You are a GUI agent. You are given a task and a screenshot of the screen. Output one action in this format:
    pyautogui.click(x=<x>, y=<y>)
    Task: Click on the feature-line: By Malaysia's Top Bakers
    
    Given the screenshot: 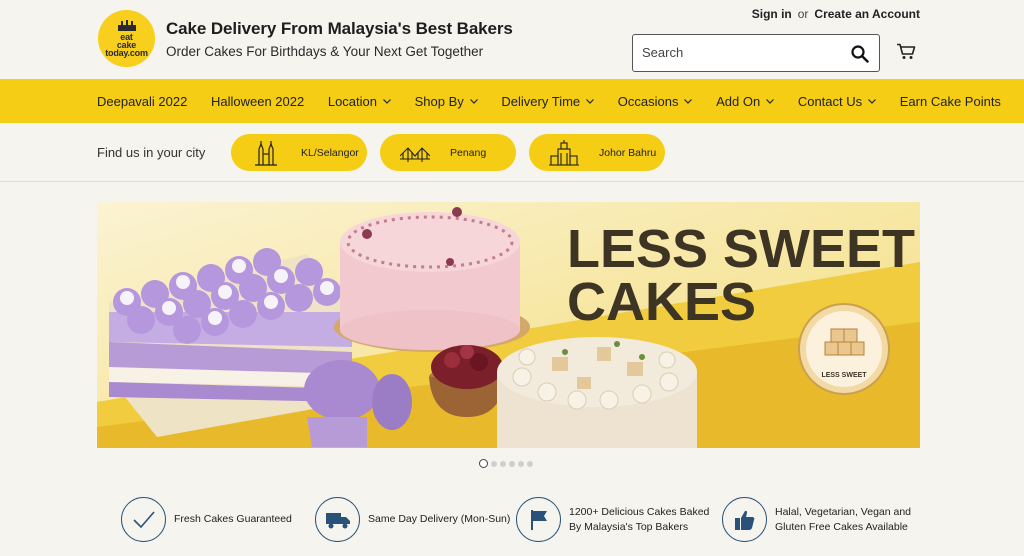 What is the action you would take?
    pyautogui.click(x=629, y=526)
    